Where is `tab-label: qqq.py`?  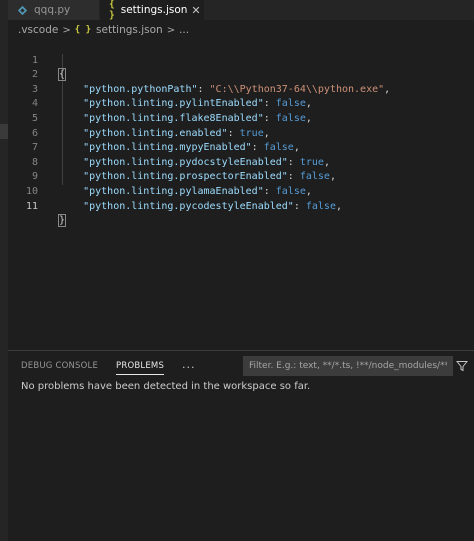 tab-label: qqq.py is located at coordinates (52, 10).